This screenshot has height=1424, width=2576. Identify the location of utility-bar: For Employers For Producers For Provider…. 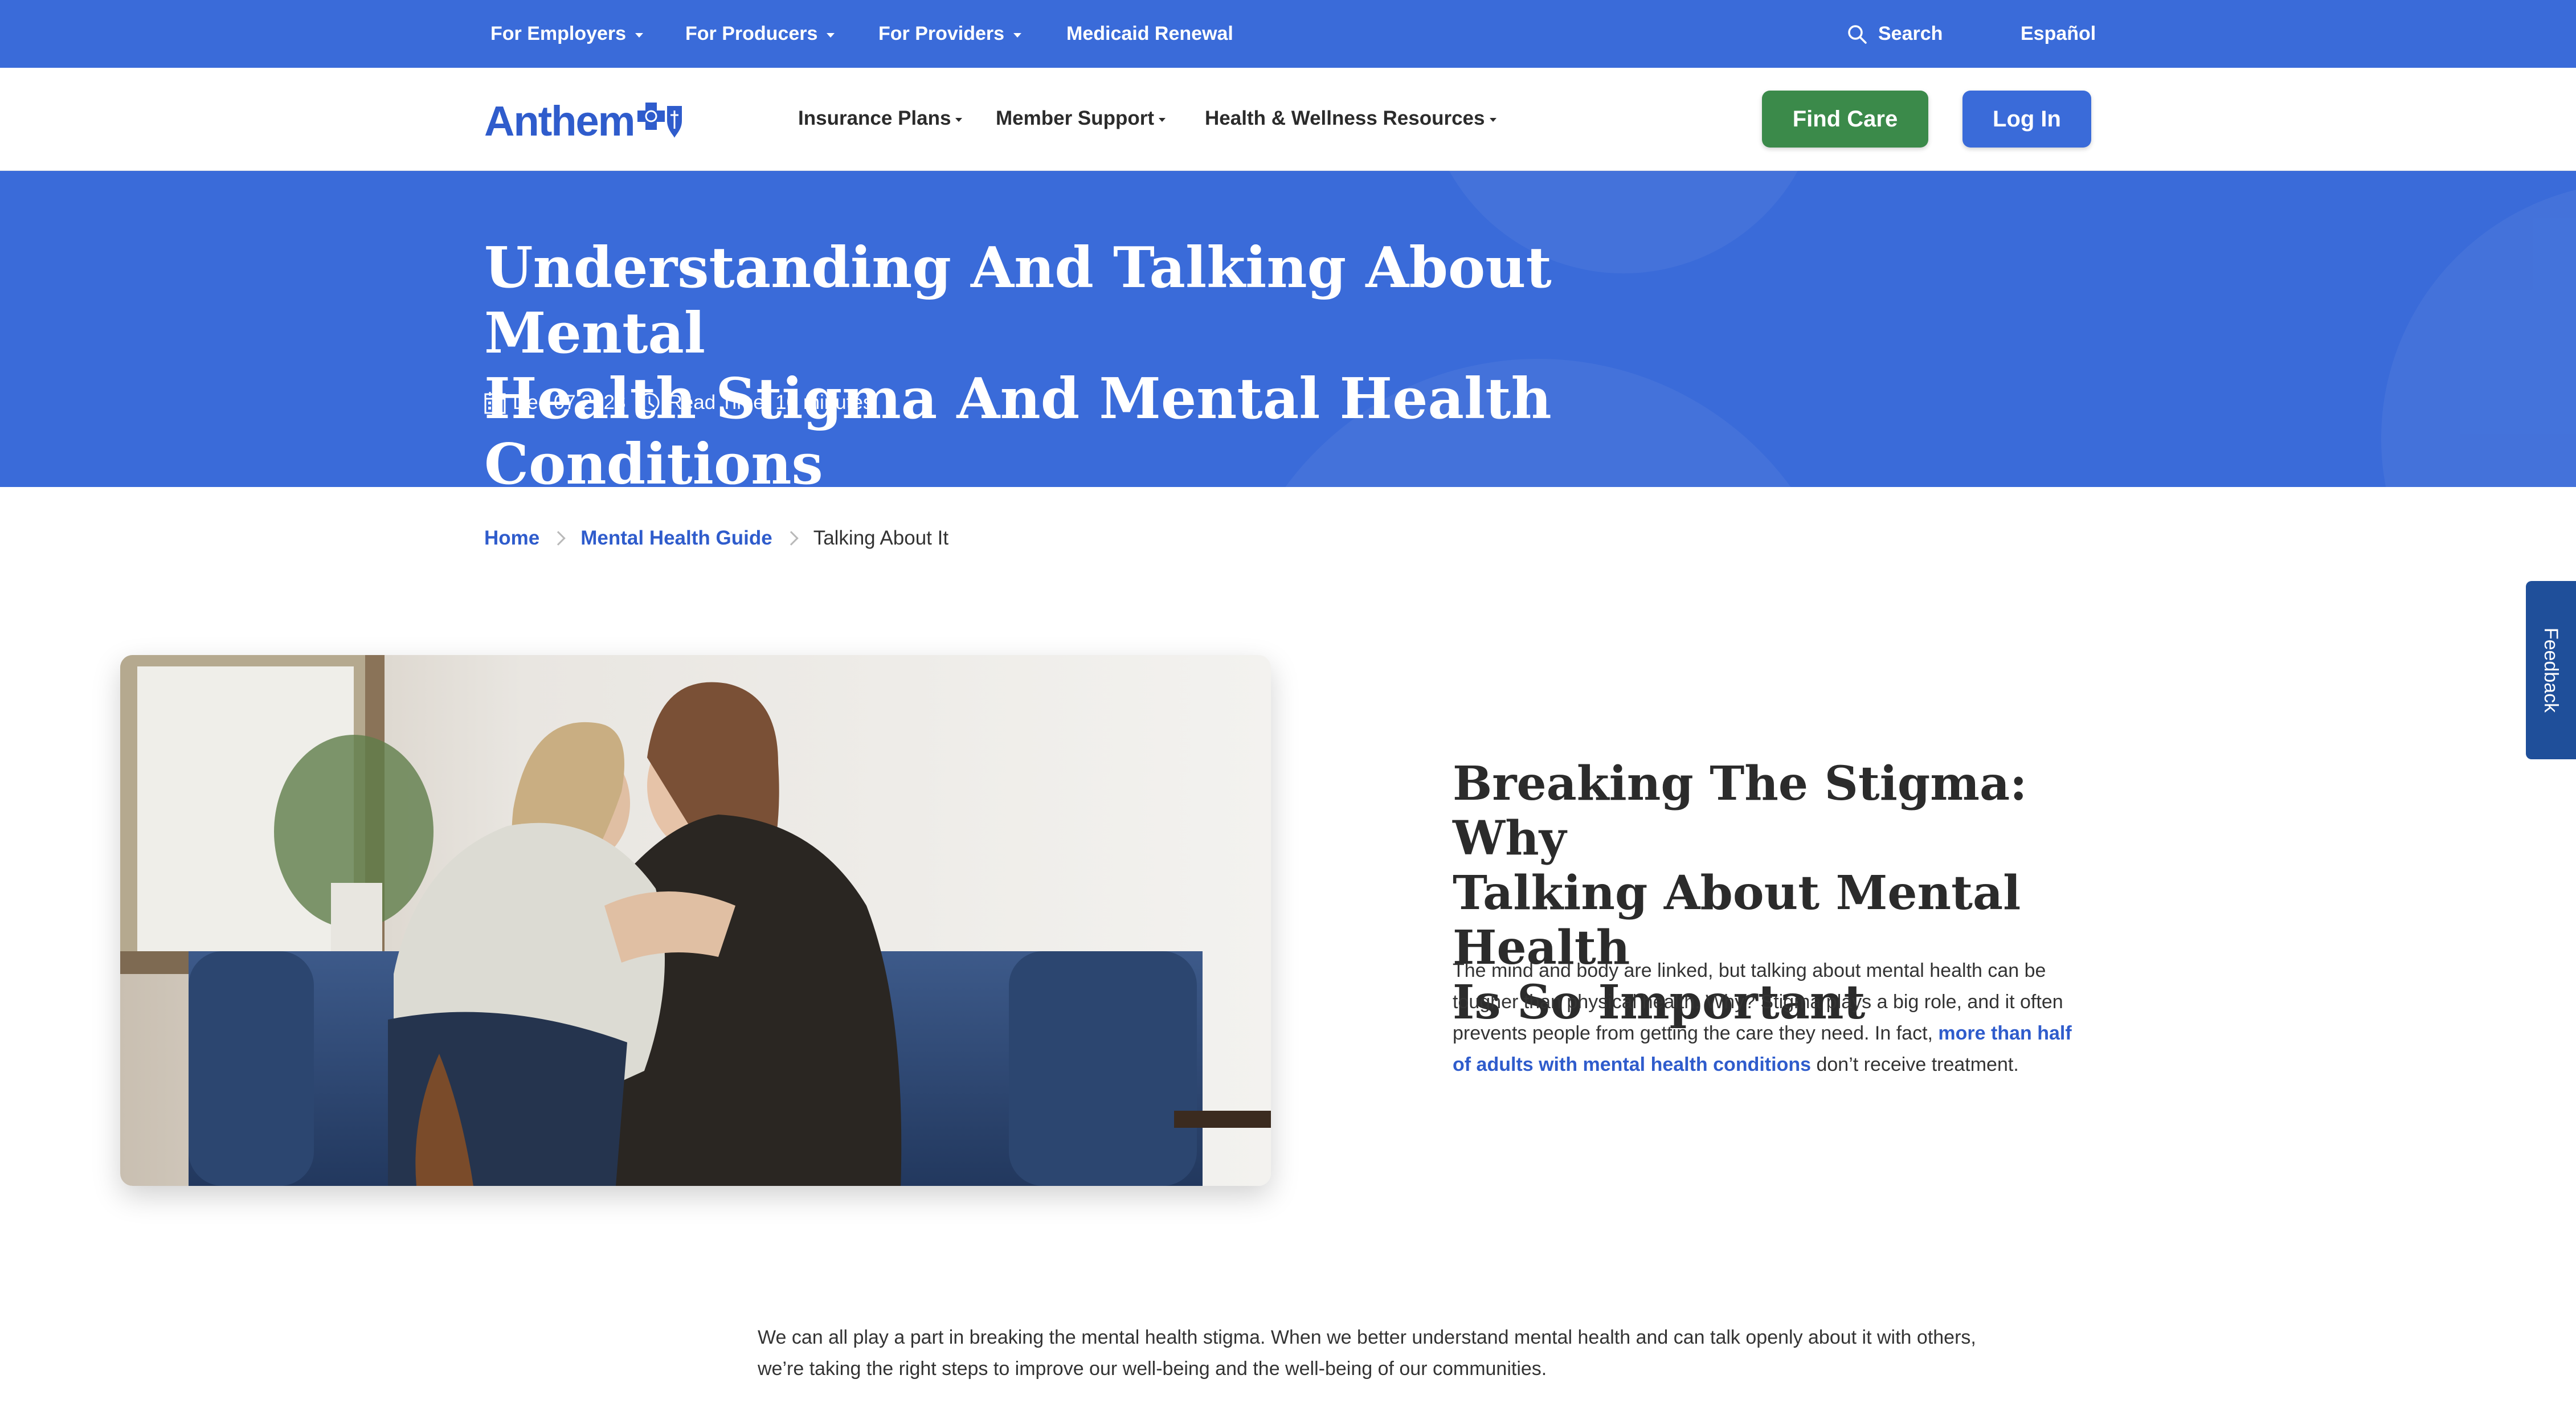
(1288, 34).